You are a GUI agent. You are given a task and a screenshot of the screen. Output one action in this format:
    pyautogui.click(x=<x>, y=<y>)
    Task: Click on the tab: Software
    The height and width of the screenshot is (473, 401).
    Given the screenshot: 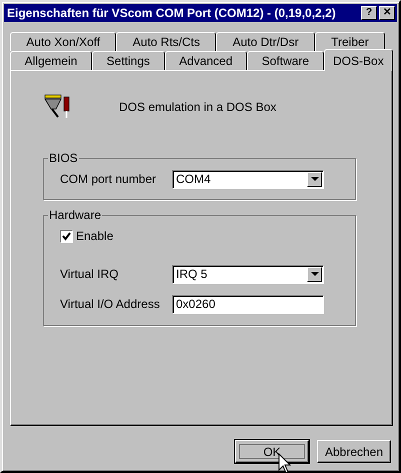 What is the action you would take?
    pyautogui.click(x=285, y=60)
    